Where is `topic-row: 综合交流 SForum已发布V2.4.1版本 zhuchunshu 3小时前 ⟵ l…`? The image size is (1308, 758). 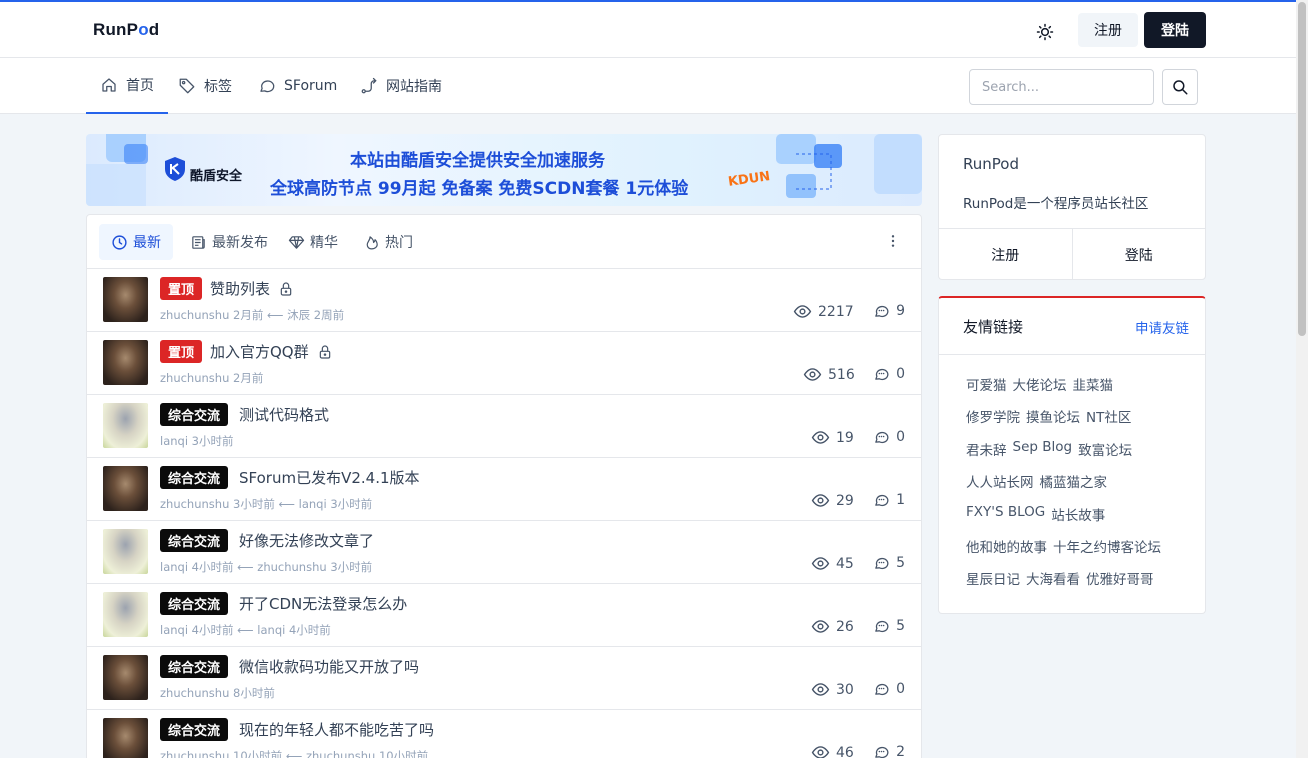
topic-row: 综合交流 SForum已发布V2.4.1版本 zhuchunshu 3小时前 ⟵ l… is located at coordinates (504, 489).